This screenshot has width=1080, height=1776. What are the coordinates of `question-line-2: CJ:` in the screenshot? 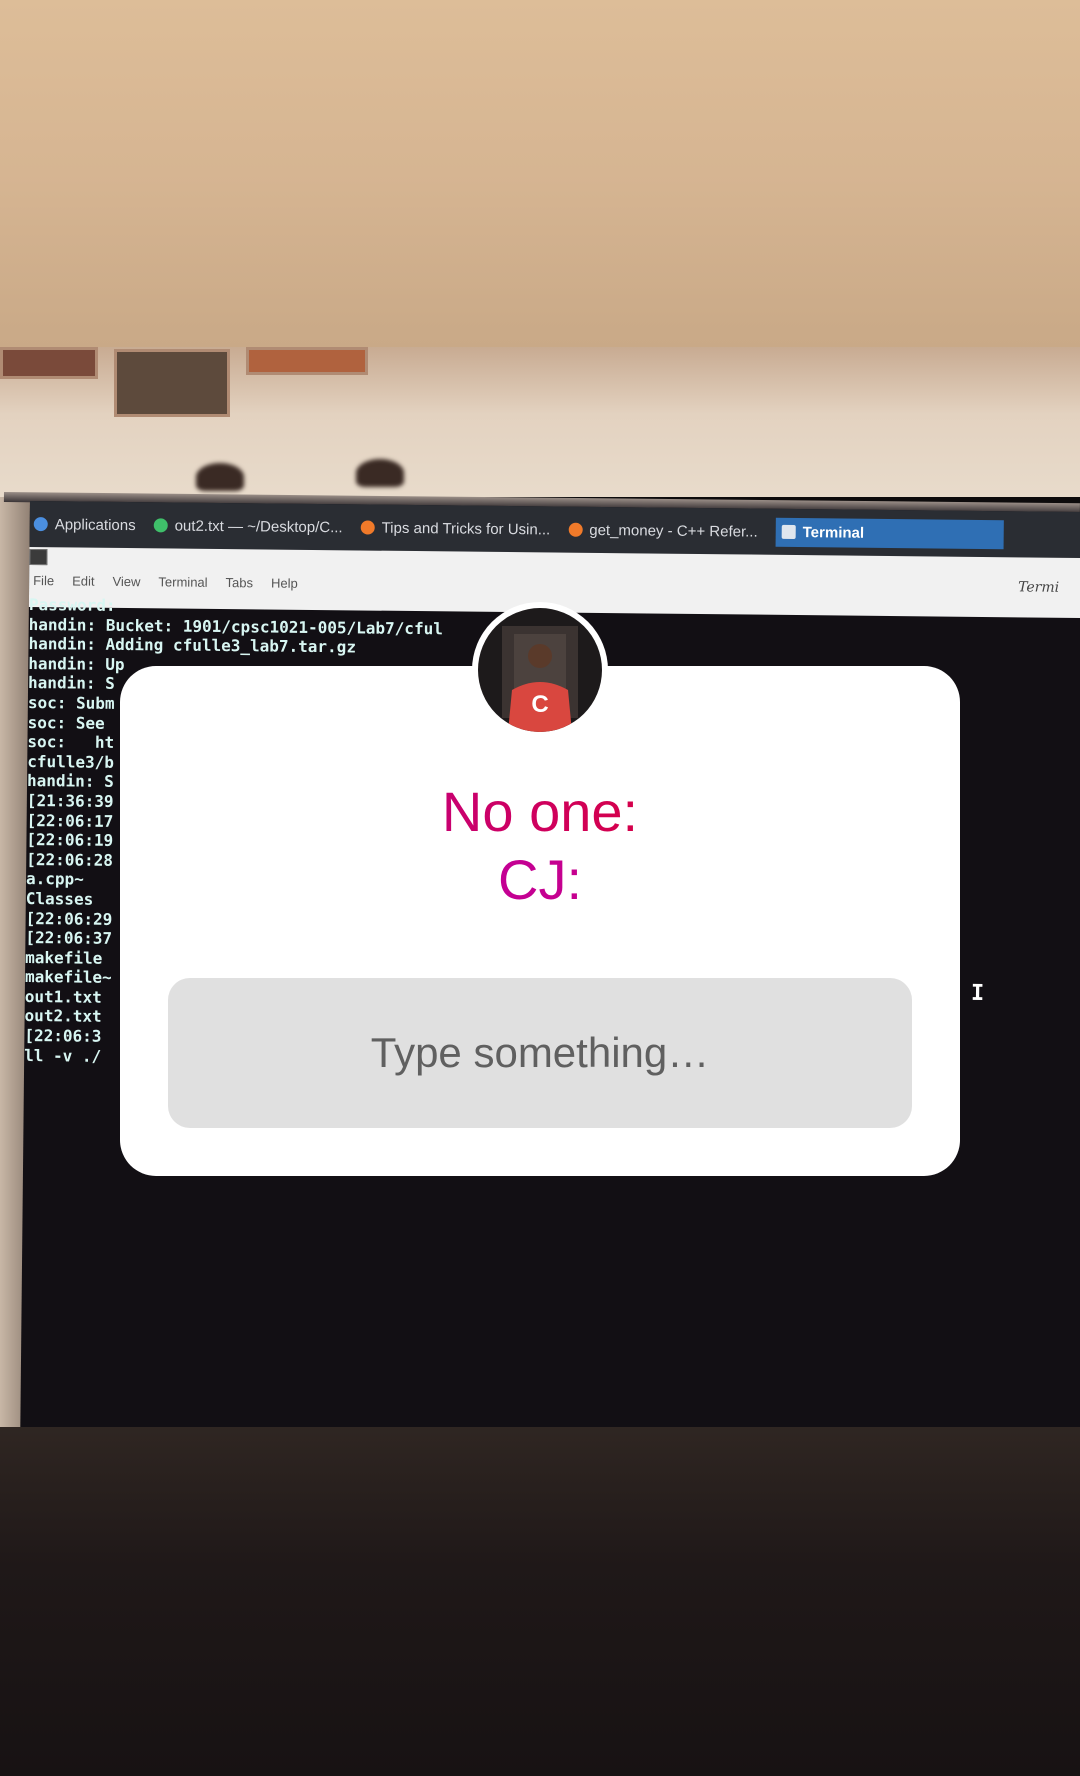 It's located at (540, 880).